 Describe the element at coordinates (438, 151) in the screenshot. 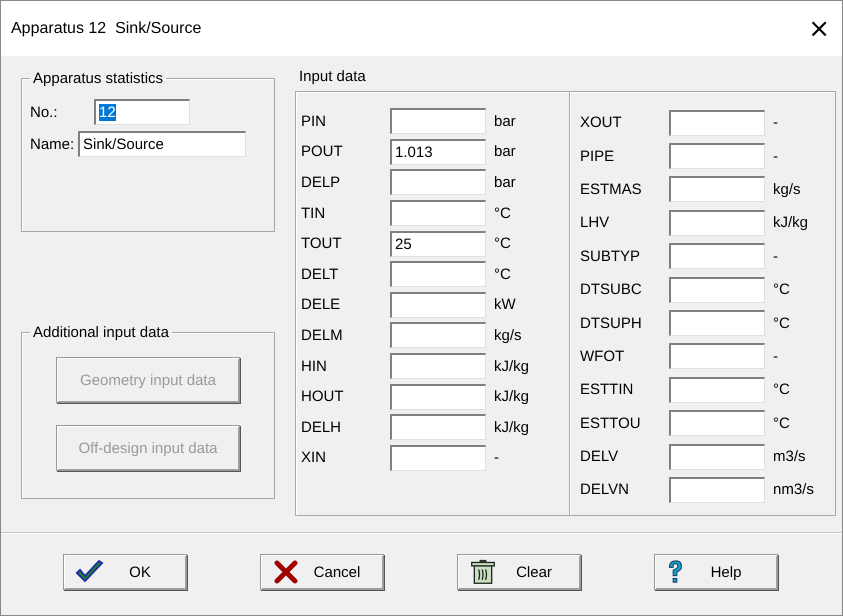

I see `input-field: 1.013` at that location.